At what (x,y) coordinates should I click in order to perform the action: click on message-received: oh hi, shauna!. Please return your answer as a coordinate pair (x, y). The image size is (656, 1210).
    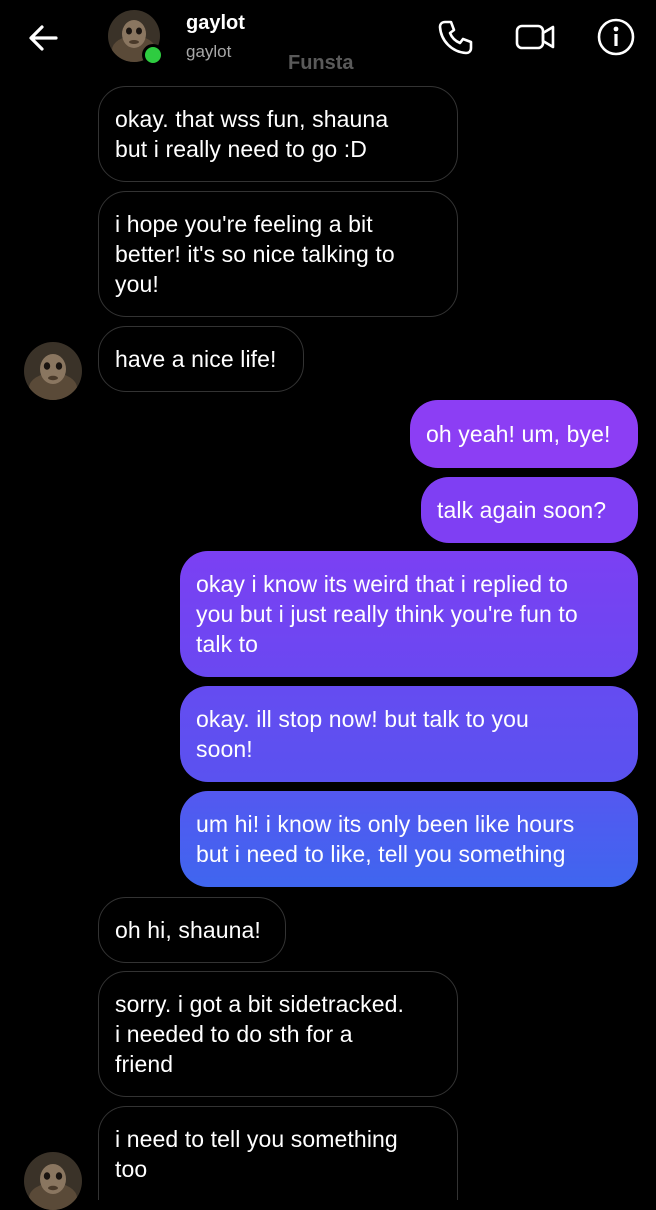
    Looking at the image, I should click on (192, 930).